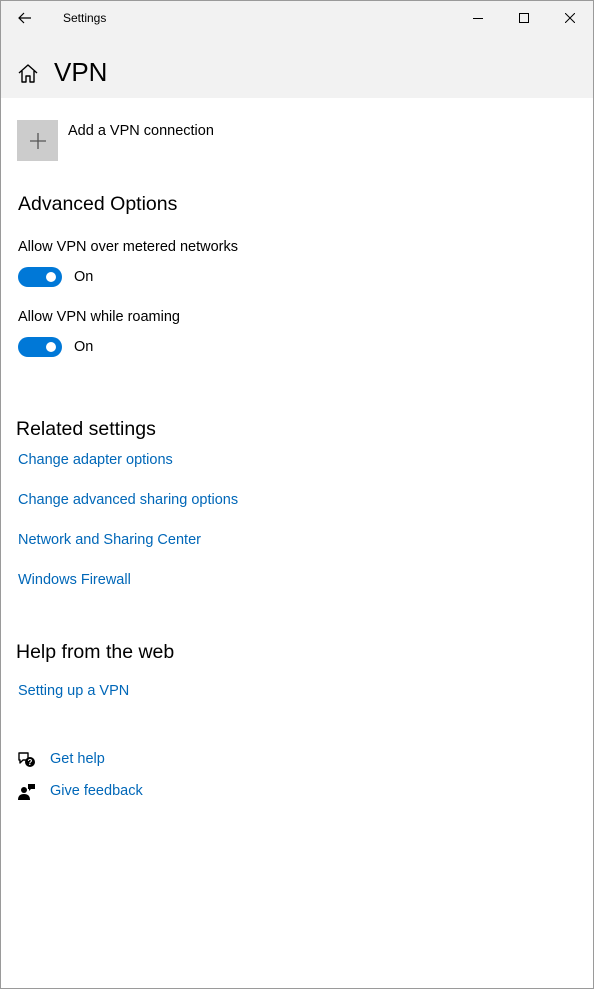 This screenshot has width=594, height=989. What do you see at coordinates (95, 652) in the screenshot?
I see `help-from-web-heading: Help from the web` at bounding box center [95, 652].